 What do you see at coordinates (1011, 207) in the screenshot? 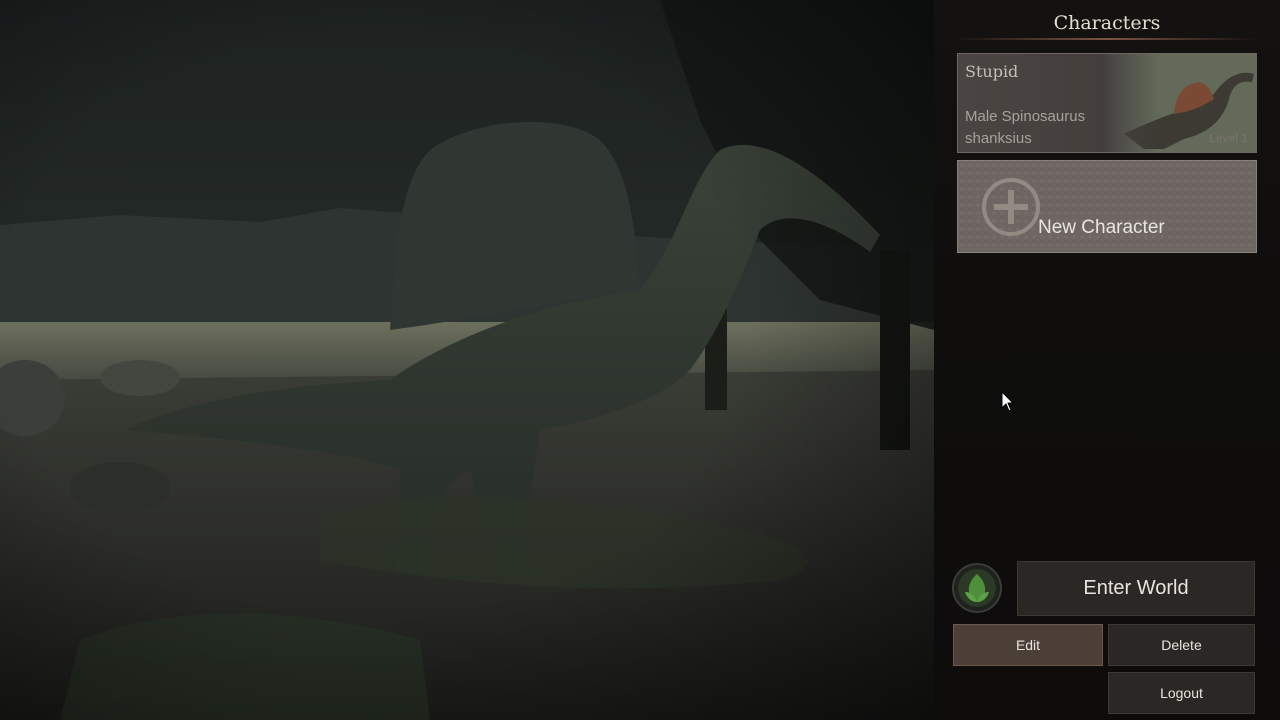
I see `plus-circle-icon` at bounding box center [1011, 207].